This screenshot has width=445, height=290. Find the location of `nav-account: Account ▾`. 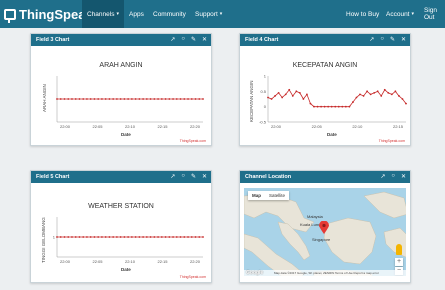

nav-account: Account ▾ is located at coordinates (400, 14).